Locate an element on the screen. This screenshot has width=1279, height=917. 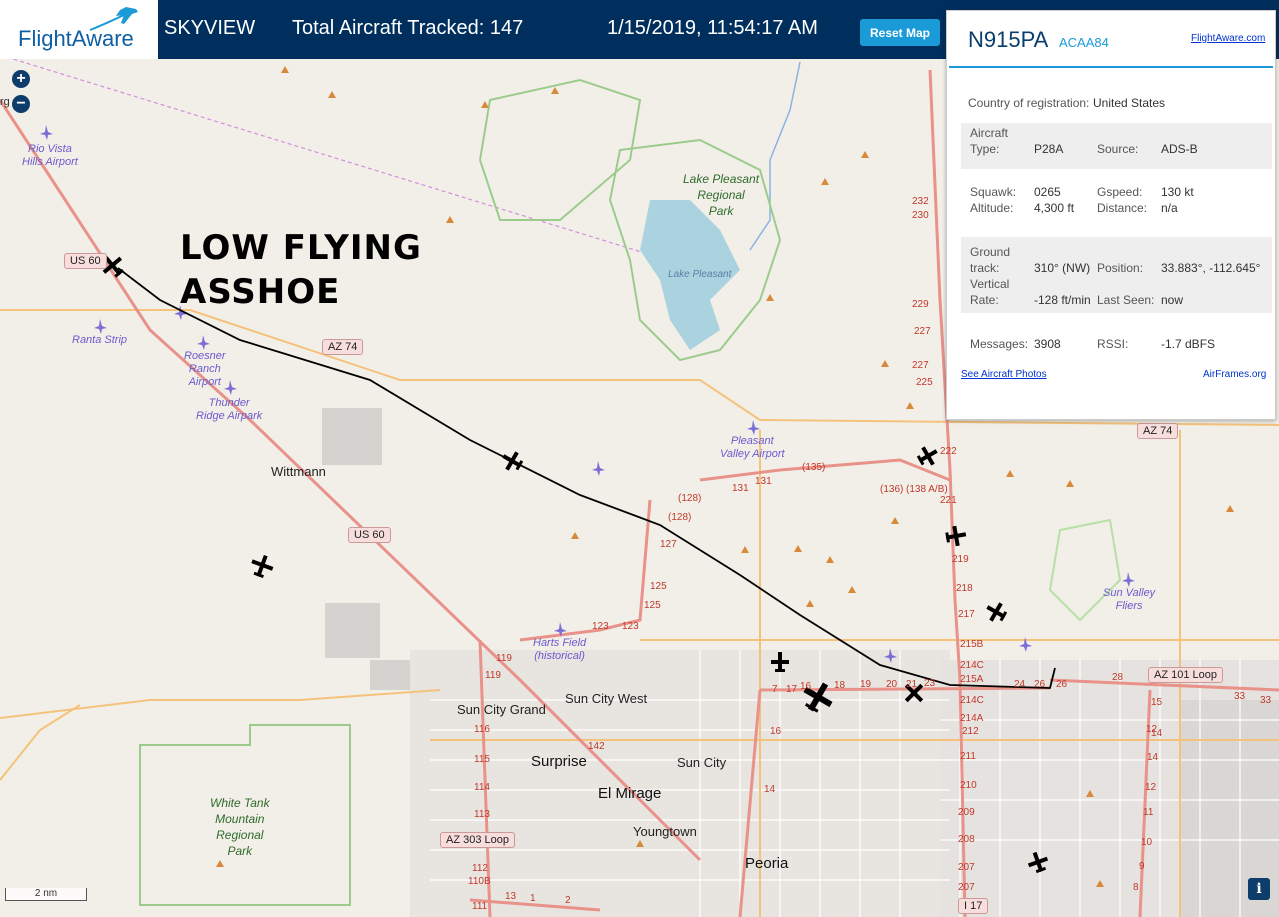
exit-label: 9 is located at coordinates (1142, 866).